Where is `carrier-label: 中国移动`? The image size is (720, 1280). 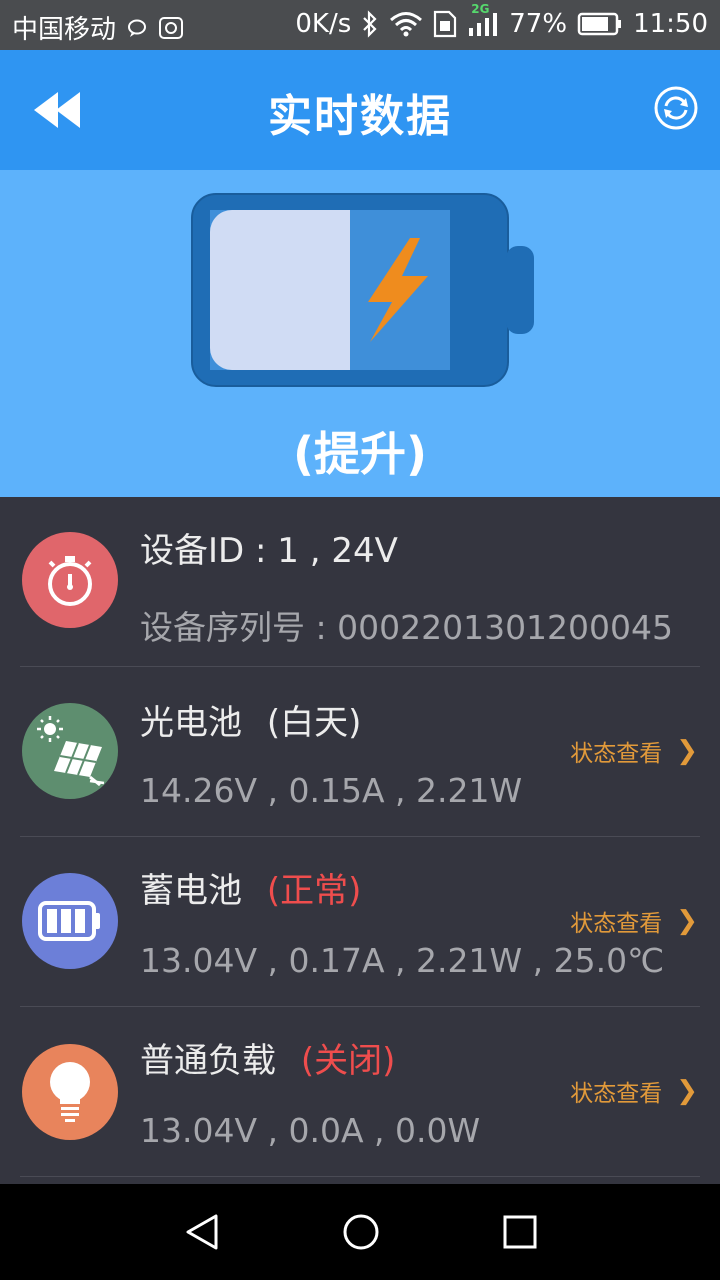
carrier-label: 中国移动 is located at coordinates (64, 30).